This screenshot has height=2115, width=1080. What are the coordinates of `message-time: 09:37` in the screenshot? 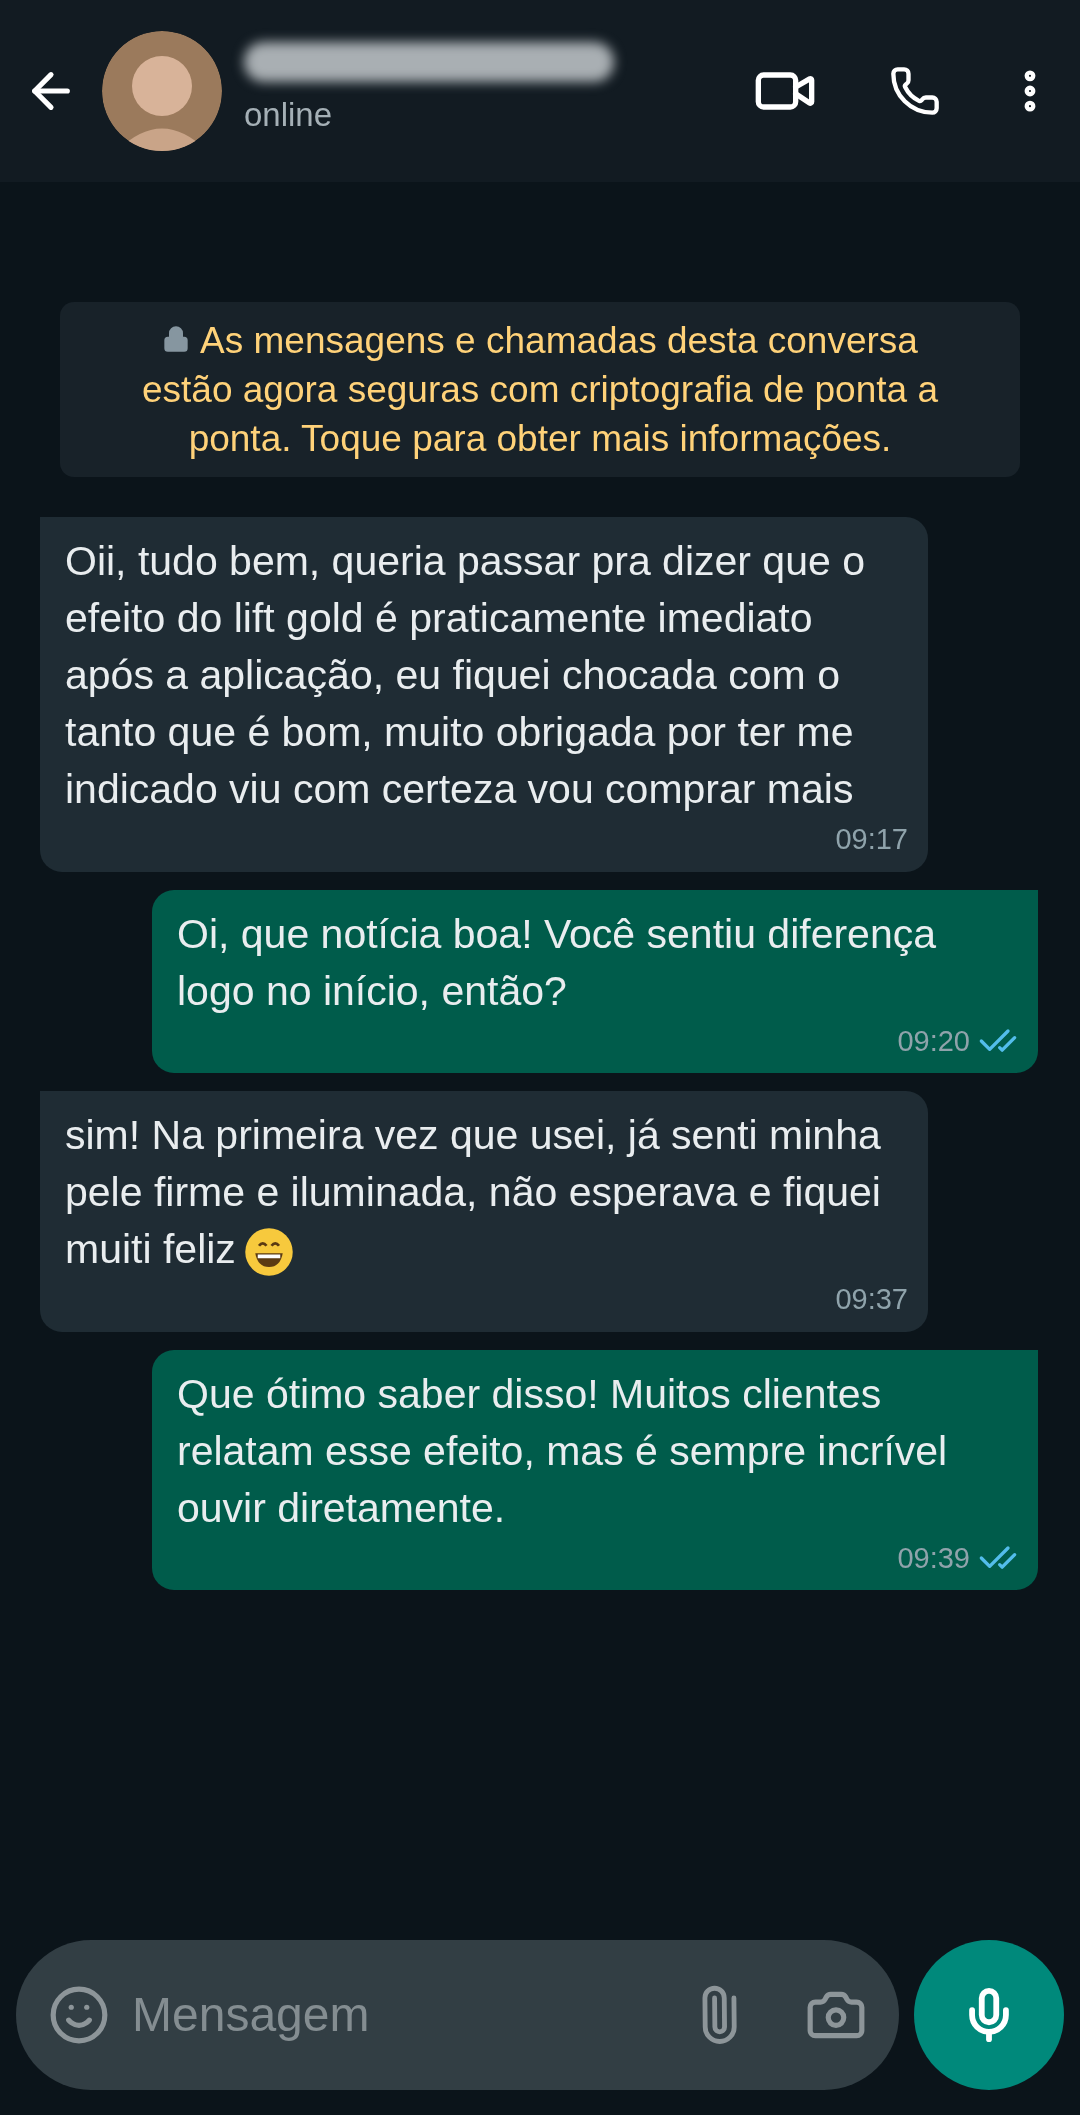 It's located at (871, 1299).